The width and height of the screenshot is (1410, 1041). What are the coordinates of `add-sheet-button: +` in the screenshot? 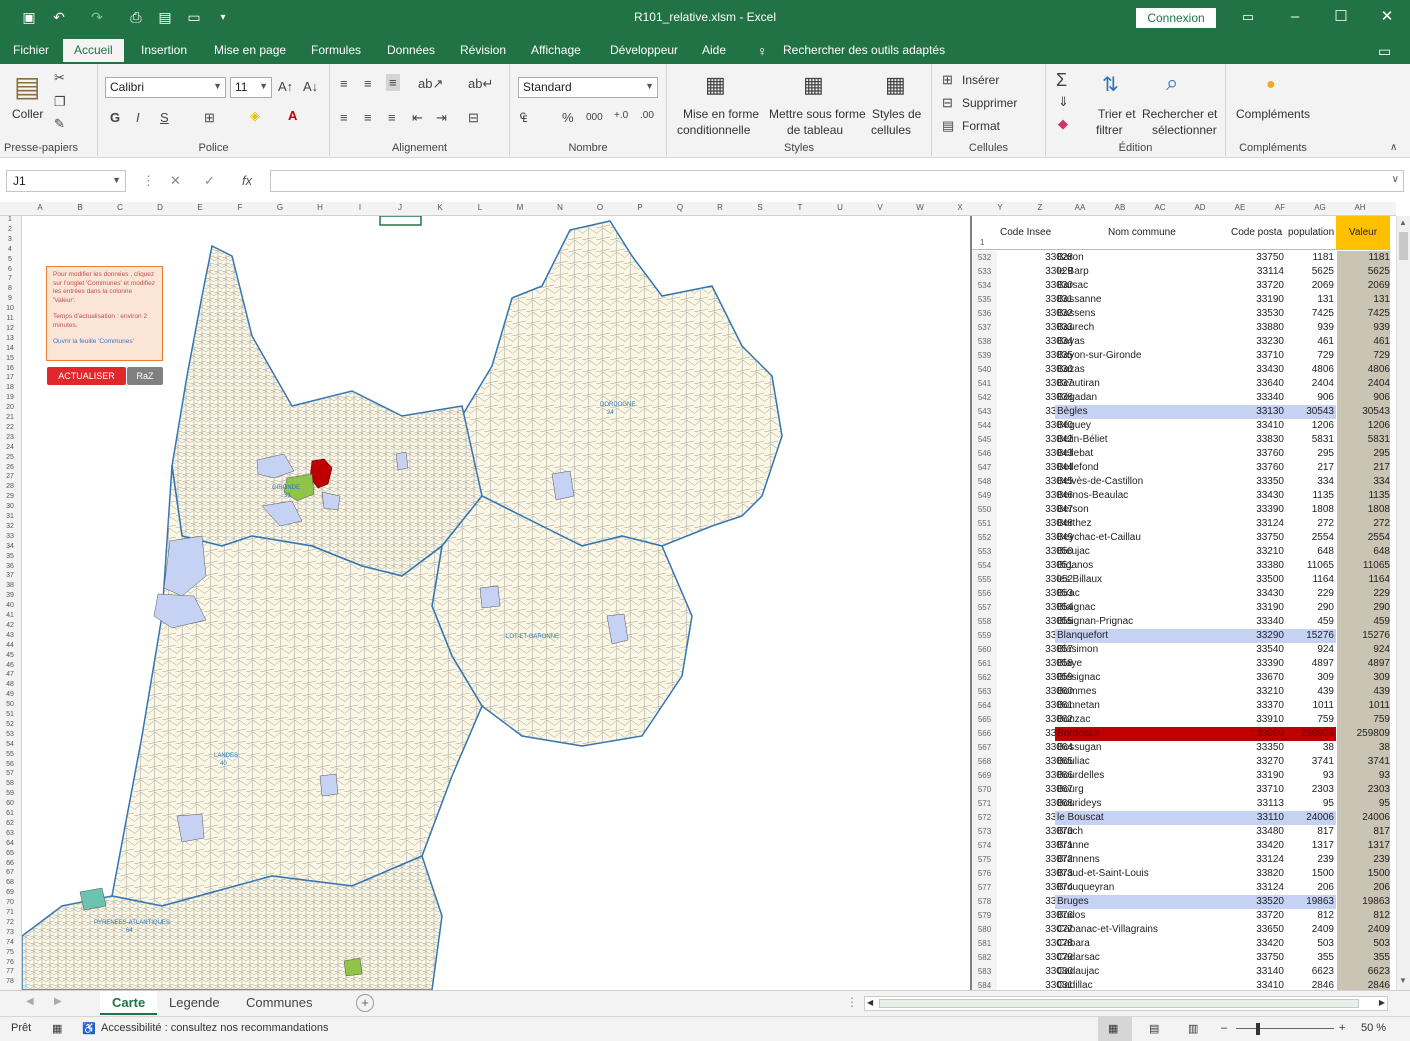 It's located at (365, 1003).